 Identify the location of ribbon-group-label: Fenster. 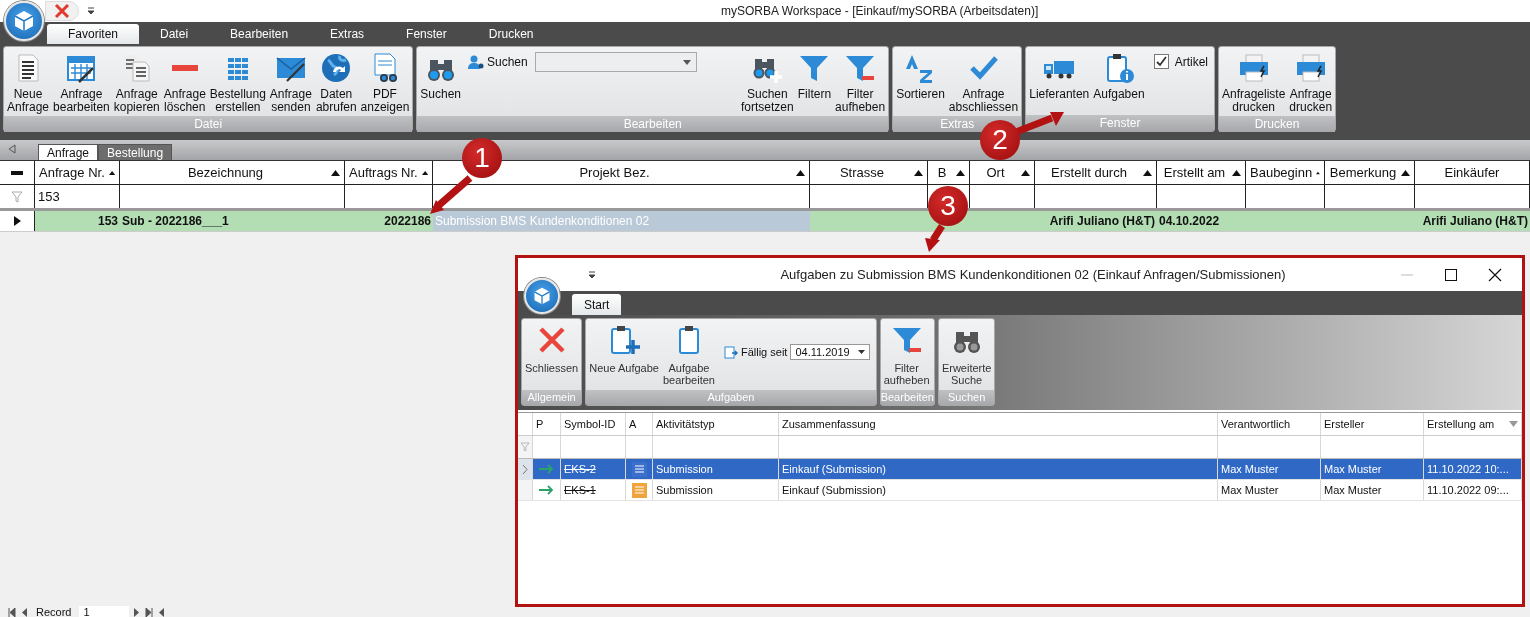
(1120, 123).